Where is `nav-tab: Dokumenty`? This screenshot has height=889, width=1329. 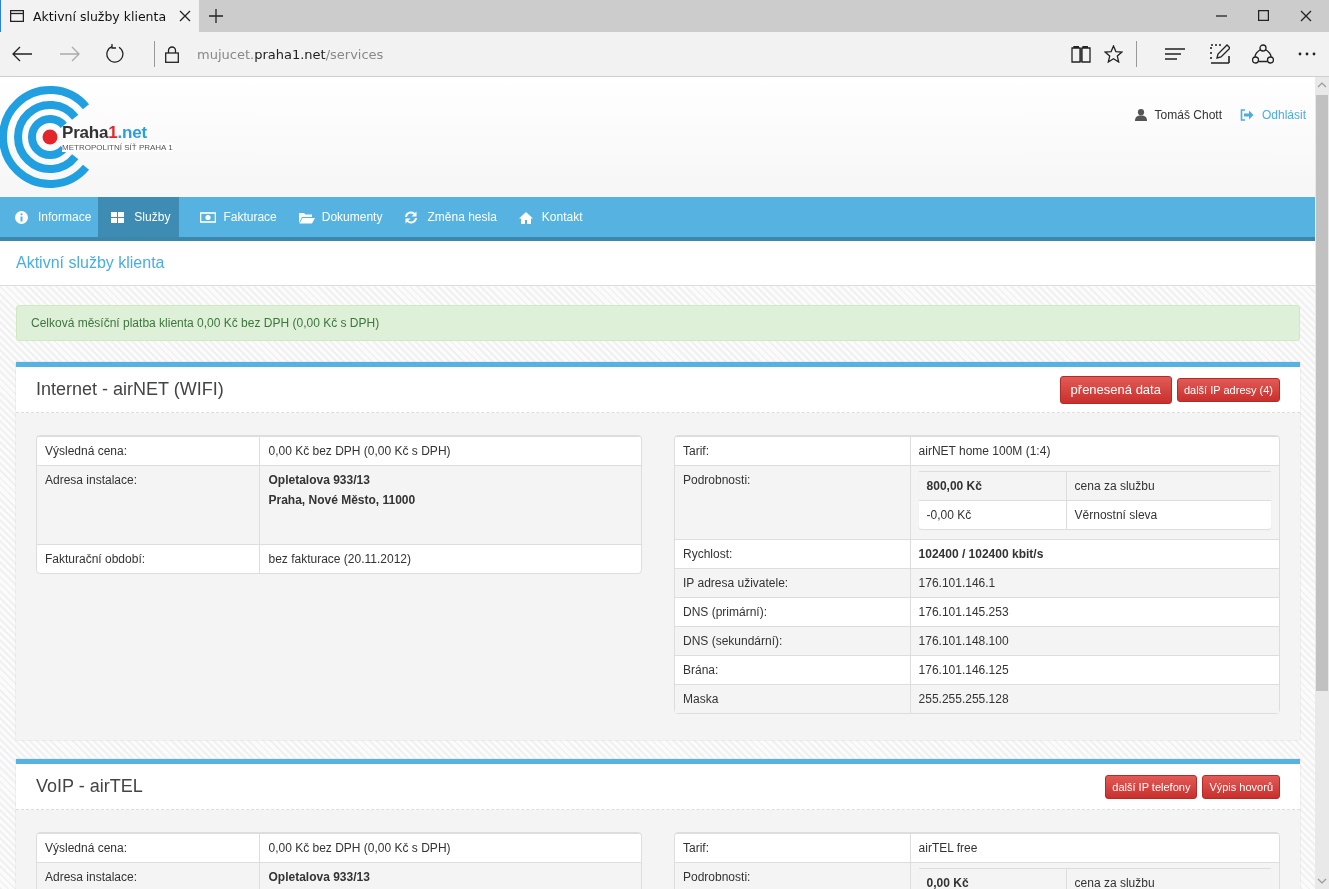 nav-tab: Dokumenty is located at coordinates (336, 217).